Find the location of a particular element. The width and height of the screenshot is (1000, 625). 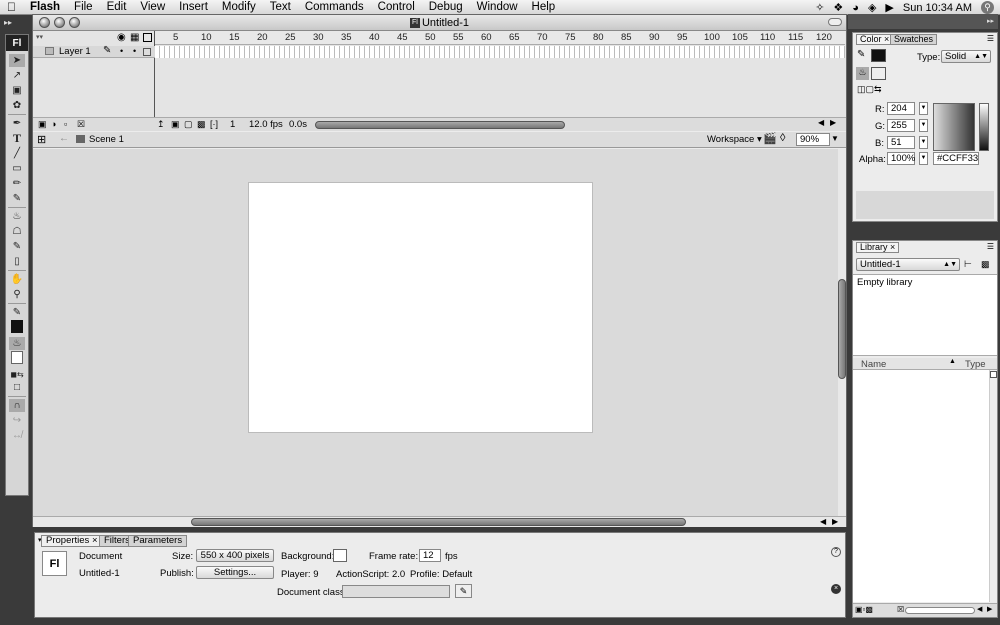

snap-magnet-icon: ∩ is located at coordinates (17, 405).